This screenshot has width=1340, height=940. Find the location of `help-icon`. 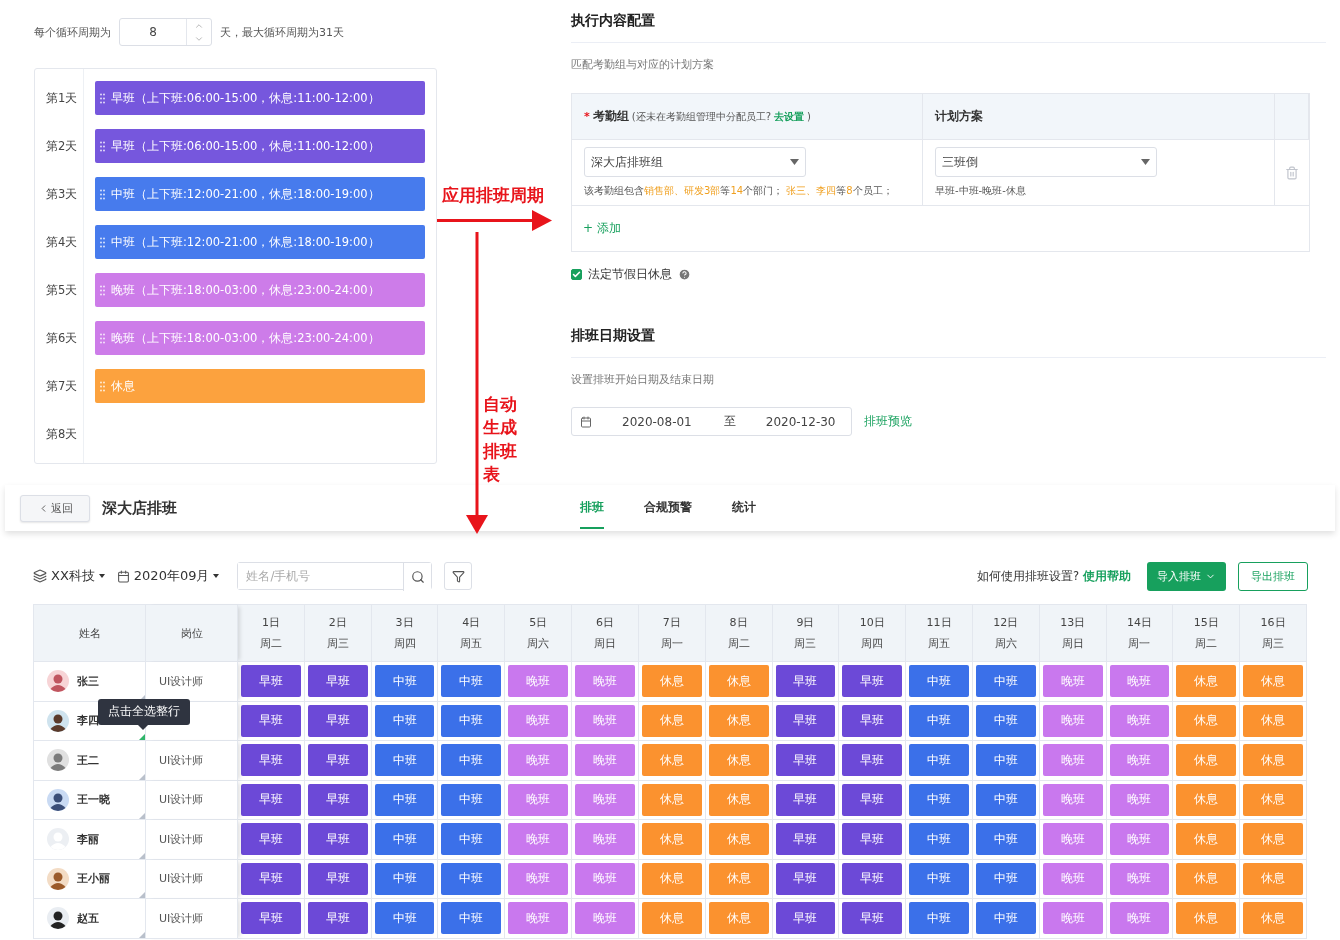

help-icon is located at coordinates (684, 274).